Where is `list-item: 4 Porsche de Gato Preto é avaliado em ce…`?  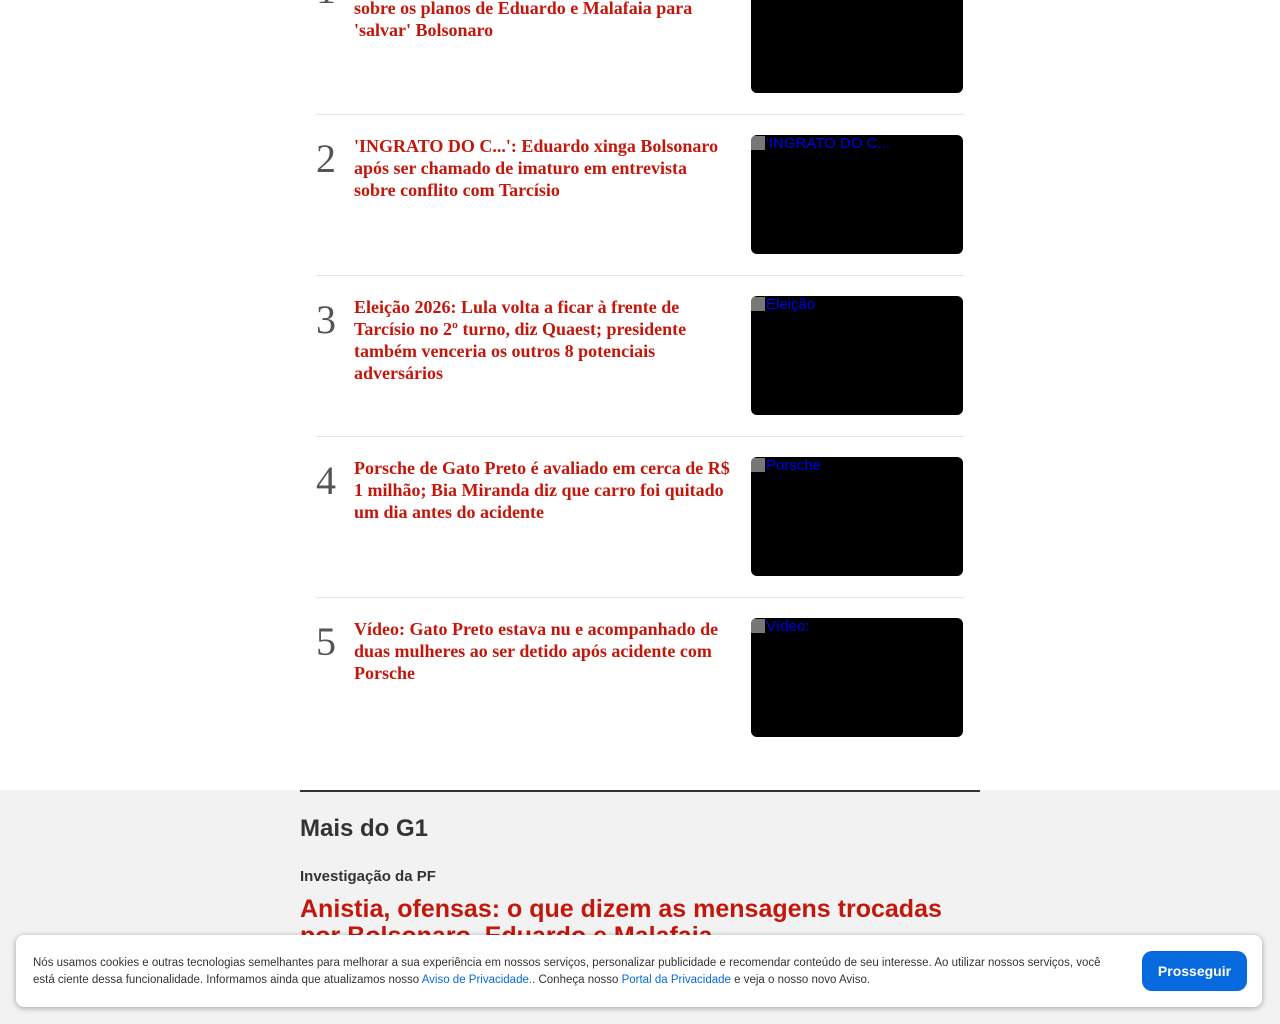 list-item: 4 Porsche de Gato Preto é avaliado em ce… is located at coordinates (640, 537).